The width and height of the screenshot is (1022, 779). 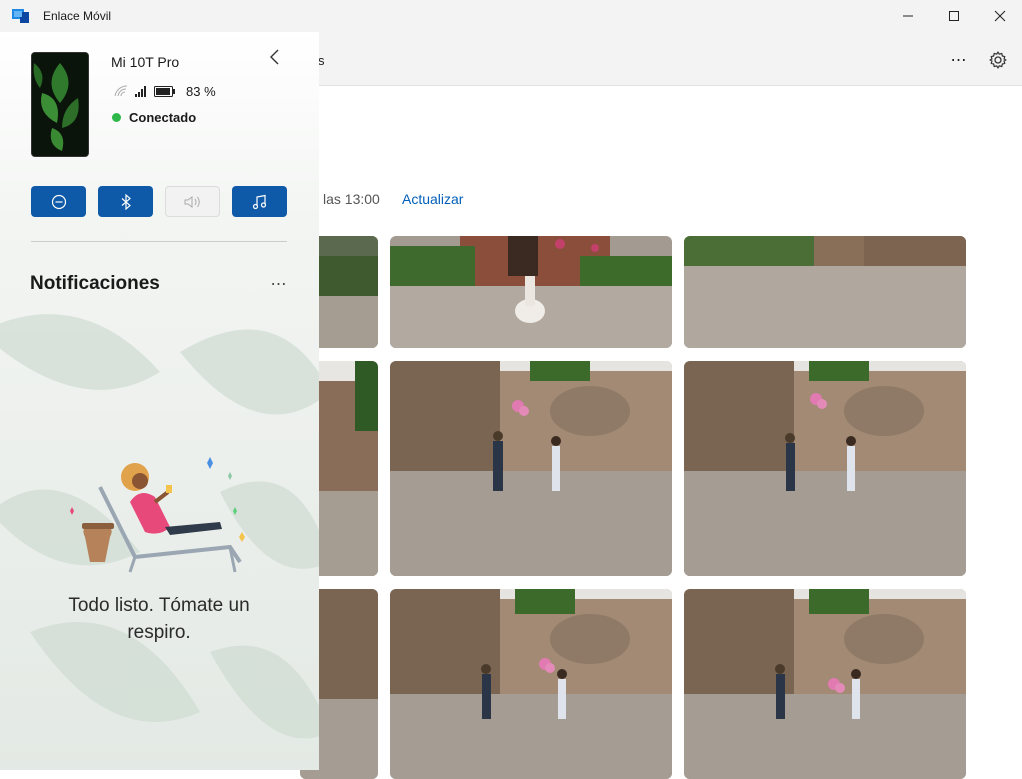 I want to click on music-note-icon, so click(x=259, y=201).